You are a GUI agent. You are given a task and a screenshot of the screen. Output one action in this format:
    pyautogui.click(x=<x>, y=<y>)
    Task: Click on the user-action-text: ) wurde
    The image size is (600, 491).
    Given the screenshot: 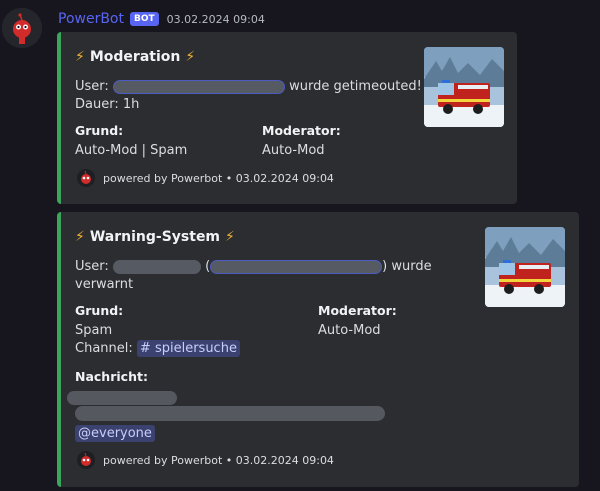 What is the action you would take?
    pyautogui.click(x=407, y=266)
    